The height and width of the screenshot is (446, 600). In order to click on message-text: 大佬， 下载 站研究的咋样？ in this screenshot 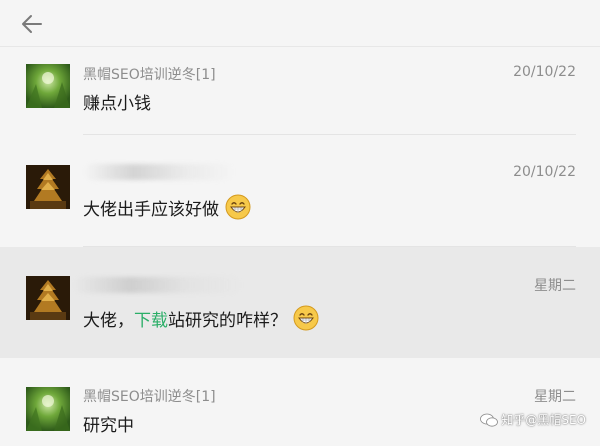, I will do `click(201, 318)`.